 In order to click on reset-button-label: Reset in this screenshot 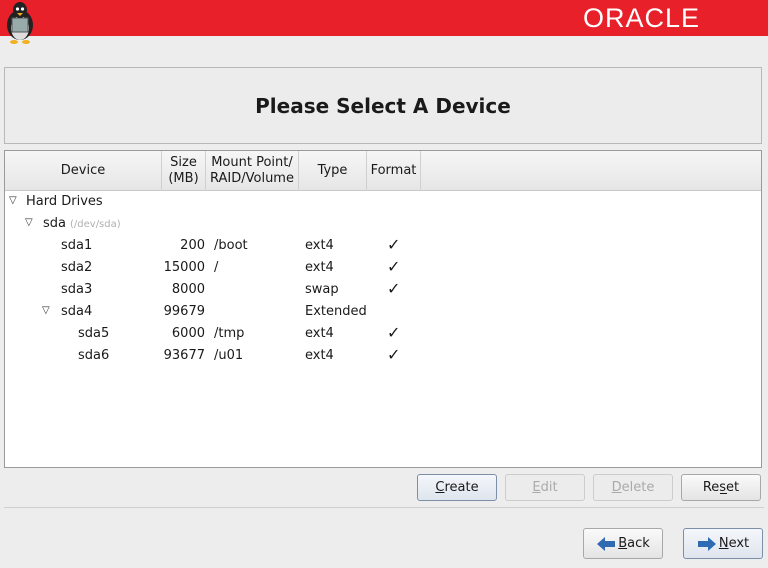, I will do `click(721, 487)`.